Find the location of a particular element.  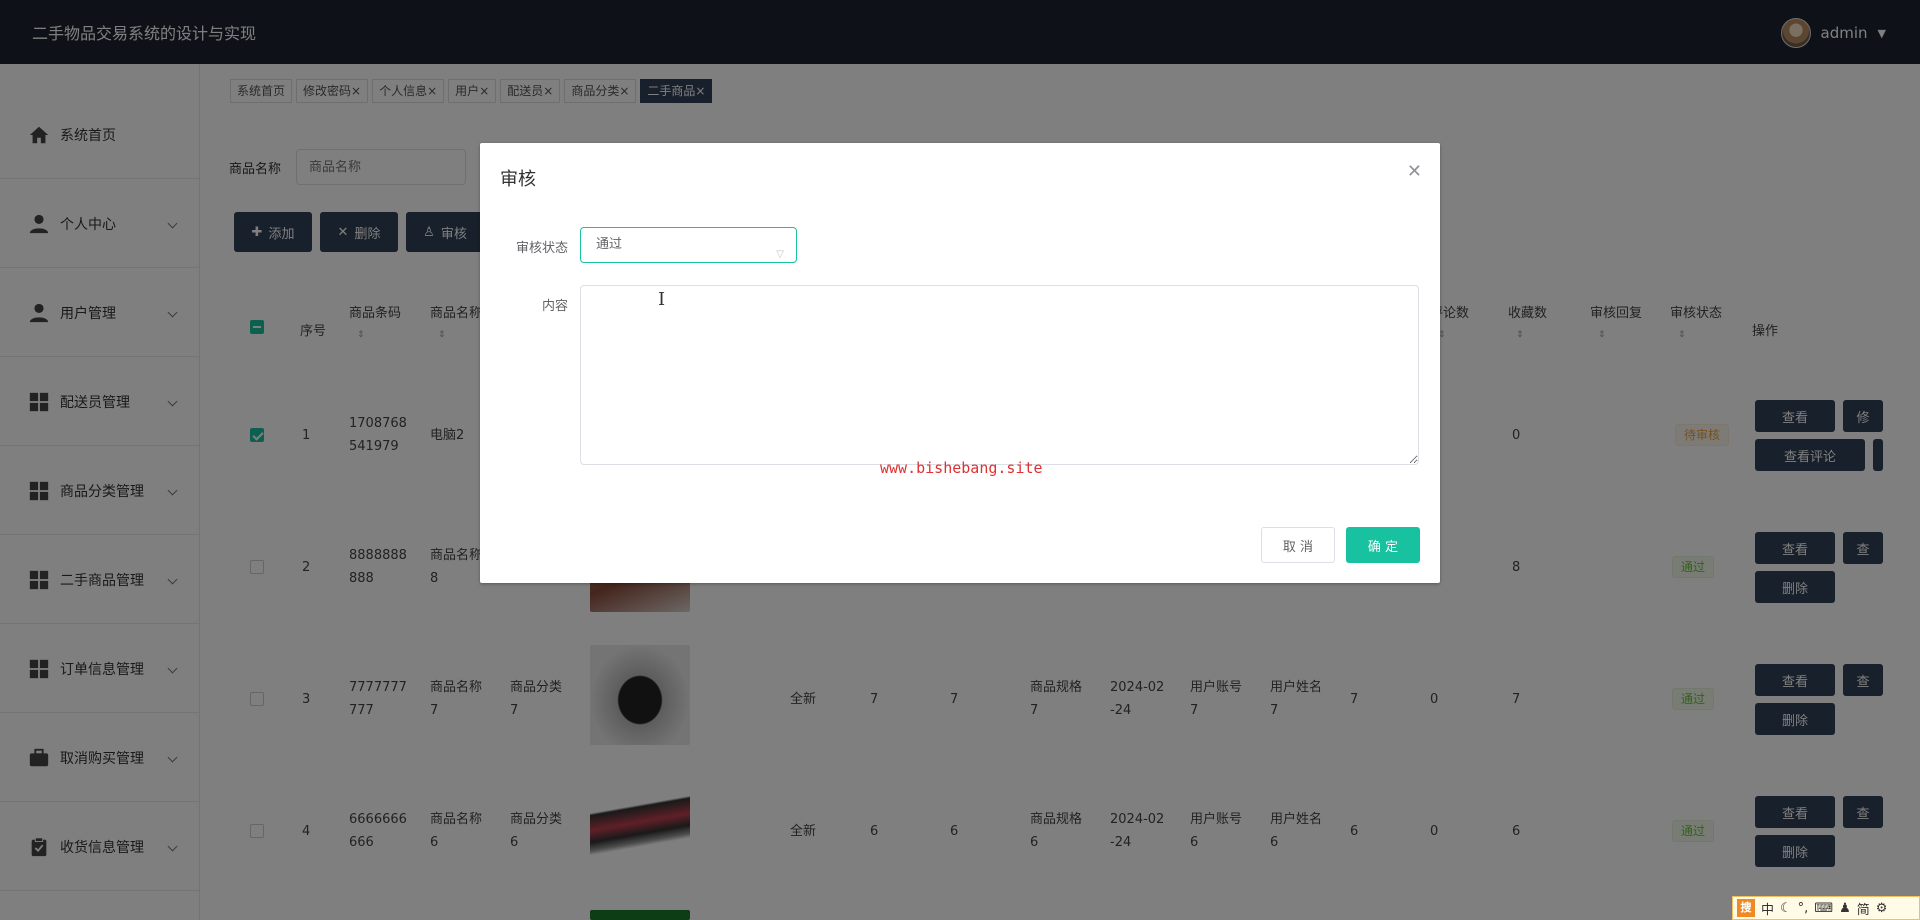

chevron-down-icon: ▽ is located at coordinates (780, 254).